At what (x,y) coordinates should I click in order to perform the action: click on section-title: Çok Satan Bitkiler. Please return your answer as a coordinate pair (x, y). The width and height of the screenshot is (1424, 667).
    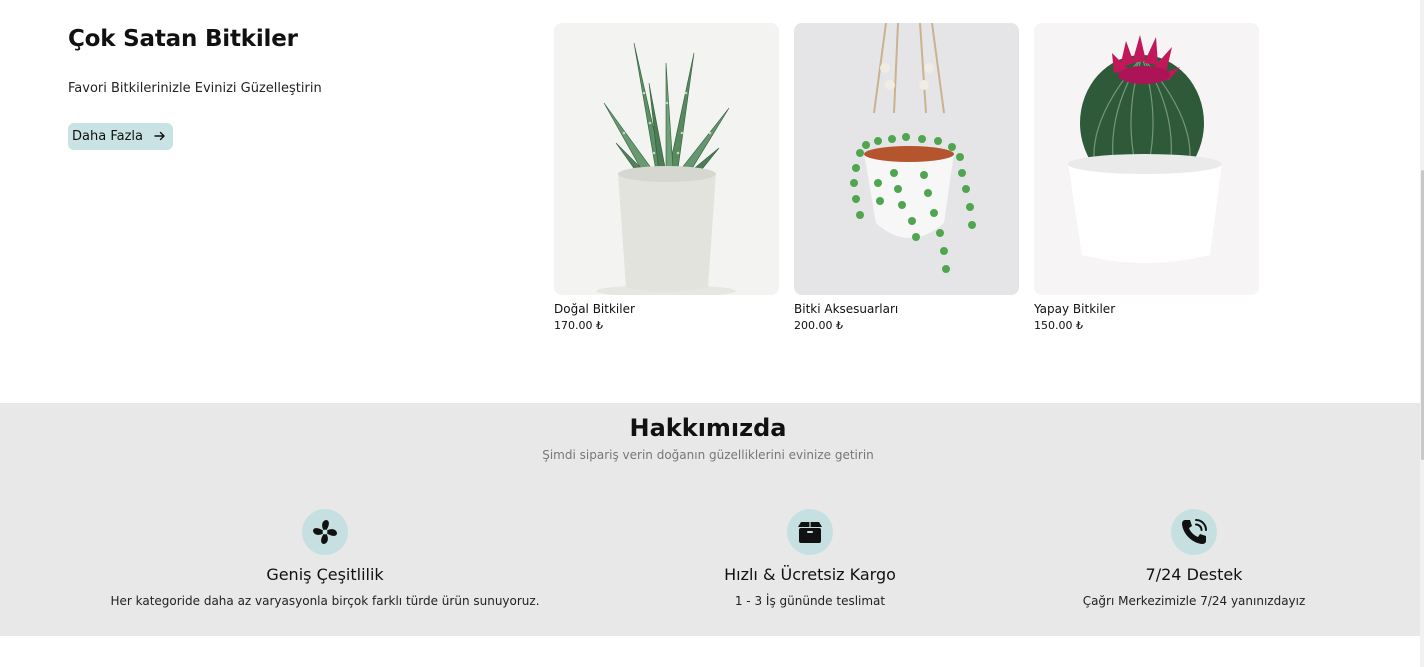
    Looking at the image, I should click on (183, 39).